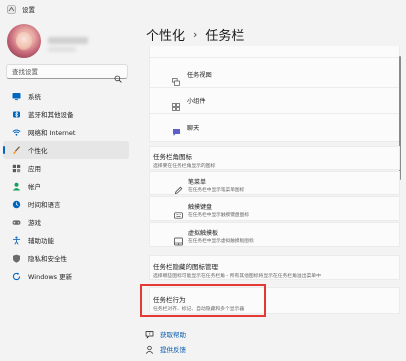  I want to click on overflow-title: 任务栏隐藏的图标管理, so click(185, 267).